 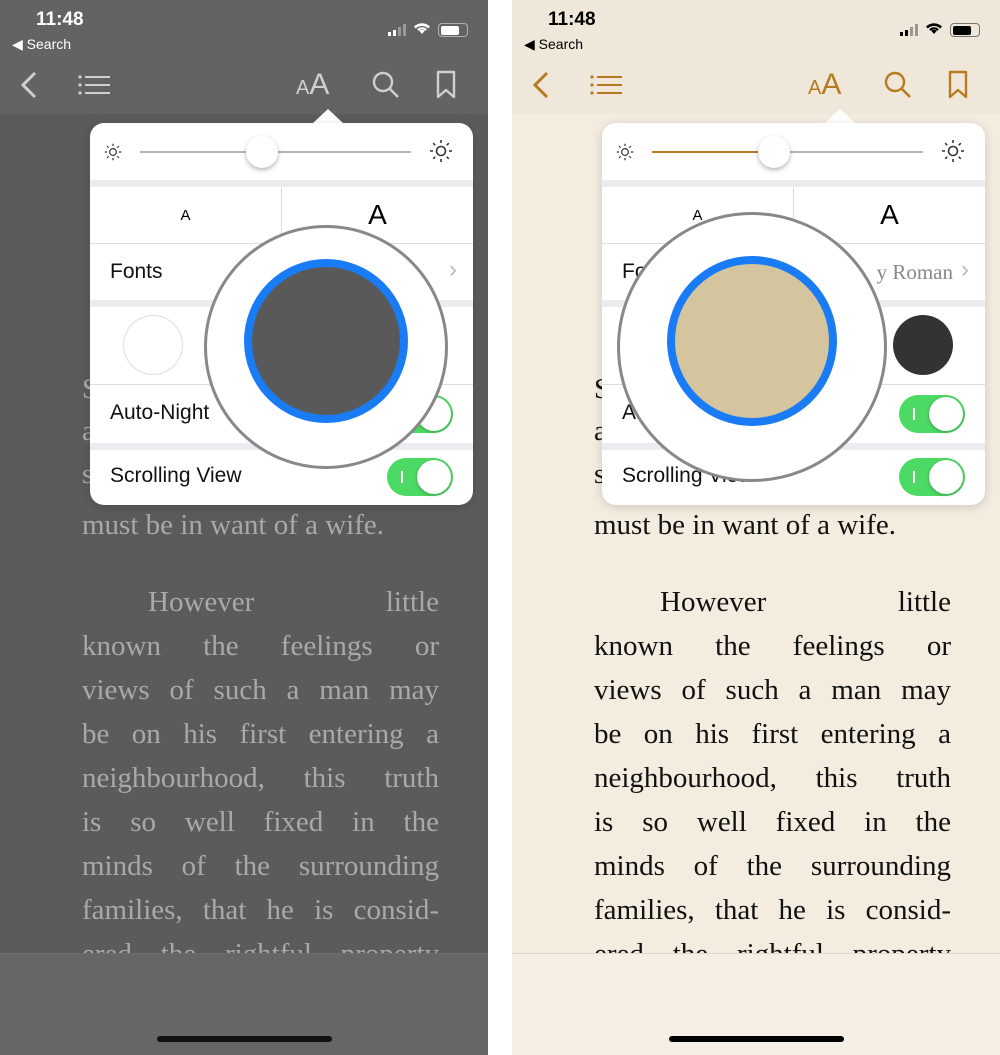 I want to click on auto-night-label: Auto-Night, so click(x=160, y=412).